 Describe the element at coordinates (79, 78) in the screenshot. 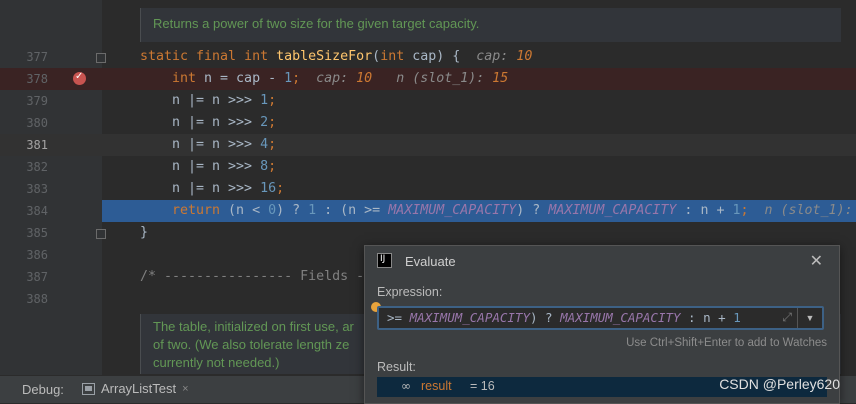

I see `breakpoint-icon: ✓` at that location.